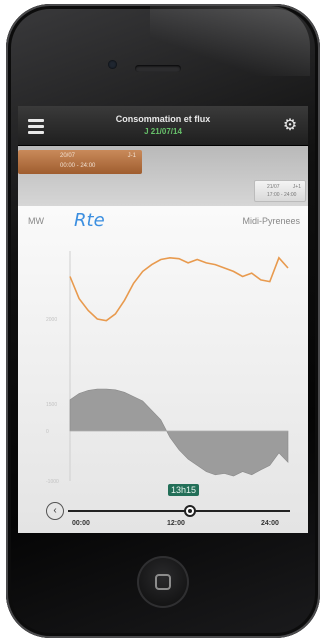 The height and width of the screenshot is (642, 326). Describe the element at coordinates (52, 482) in the screenshot. I see `y-tick-label: -1000` at that location.